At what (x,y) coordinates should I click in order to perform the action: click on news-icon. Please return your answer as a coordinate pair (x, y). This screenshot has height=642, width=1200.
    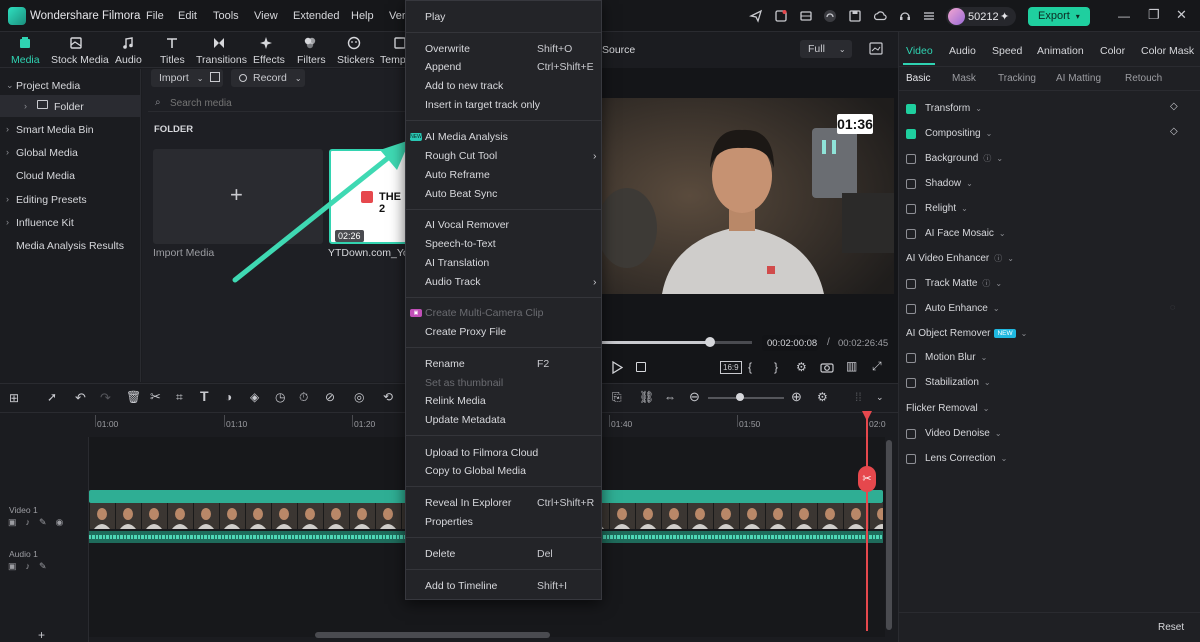
    Looking at the image, I should click on (781, 16).